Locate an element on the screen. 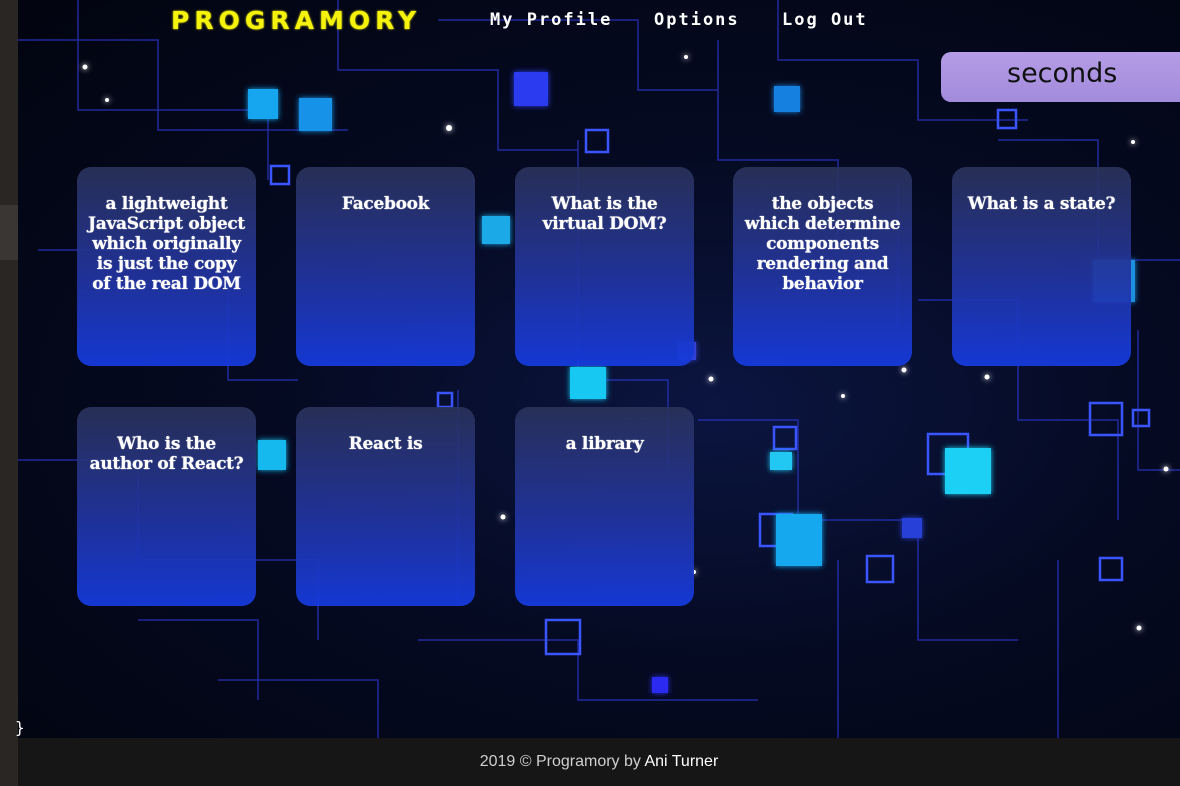 This screenshot has height=786, width=1180. memory-card: React is is located at coordinates (385, 506).